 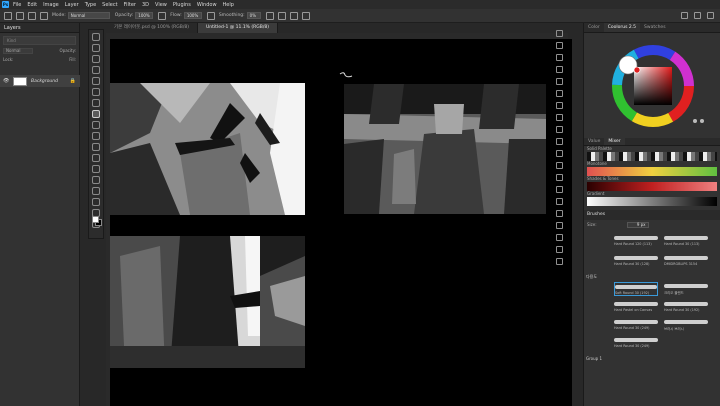 I want to click on layers-tab: Layers, so click(x=39, y=28).